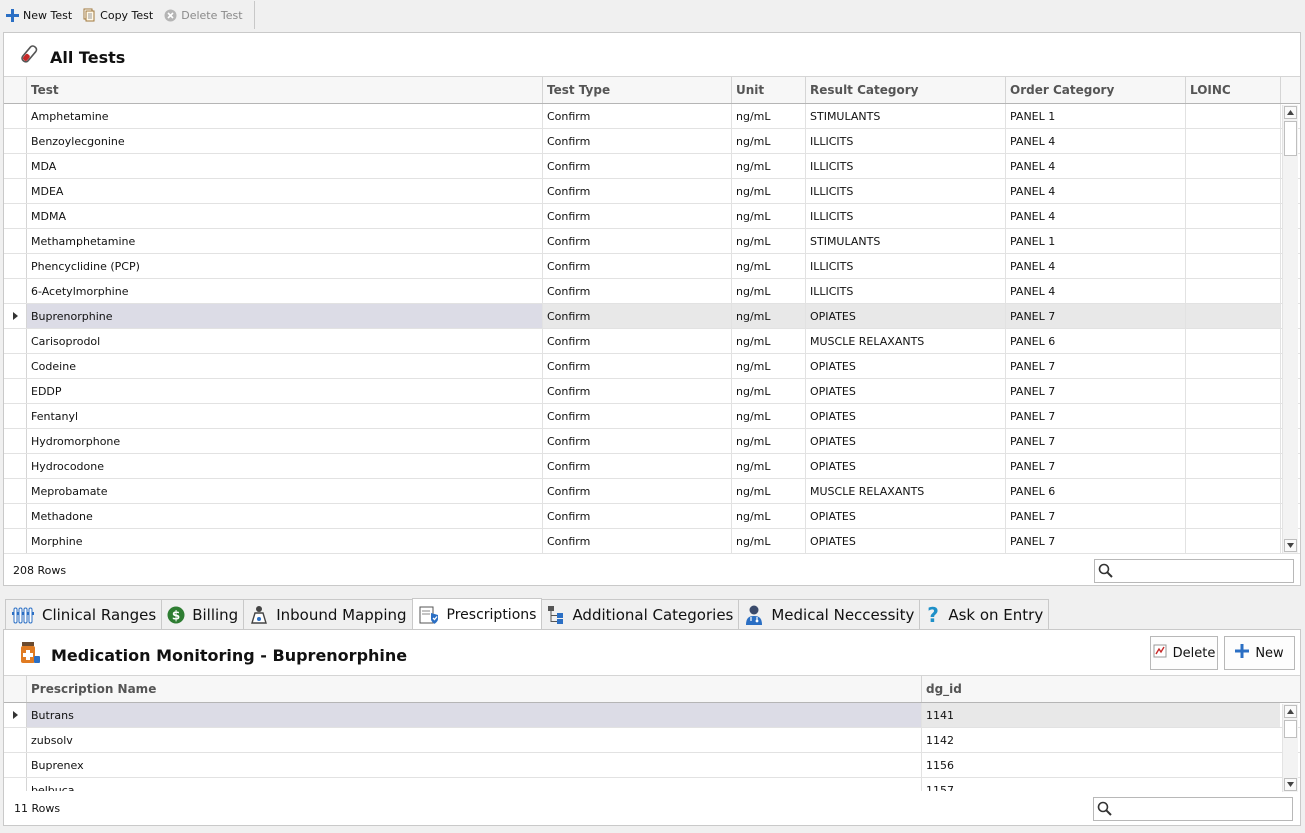  Describe the element at coordinates (84, 614) in the screenshot. I see `tab-clinical-ranges: Clinical Ranges` at that location.